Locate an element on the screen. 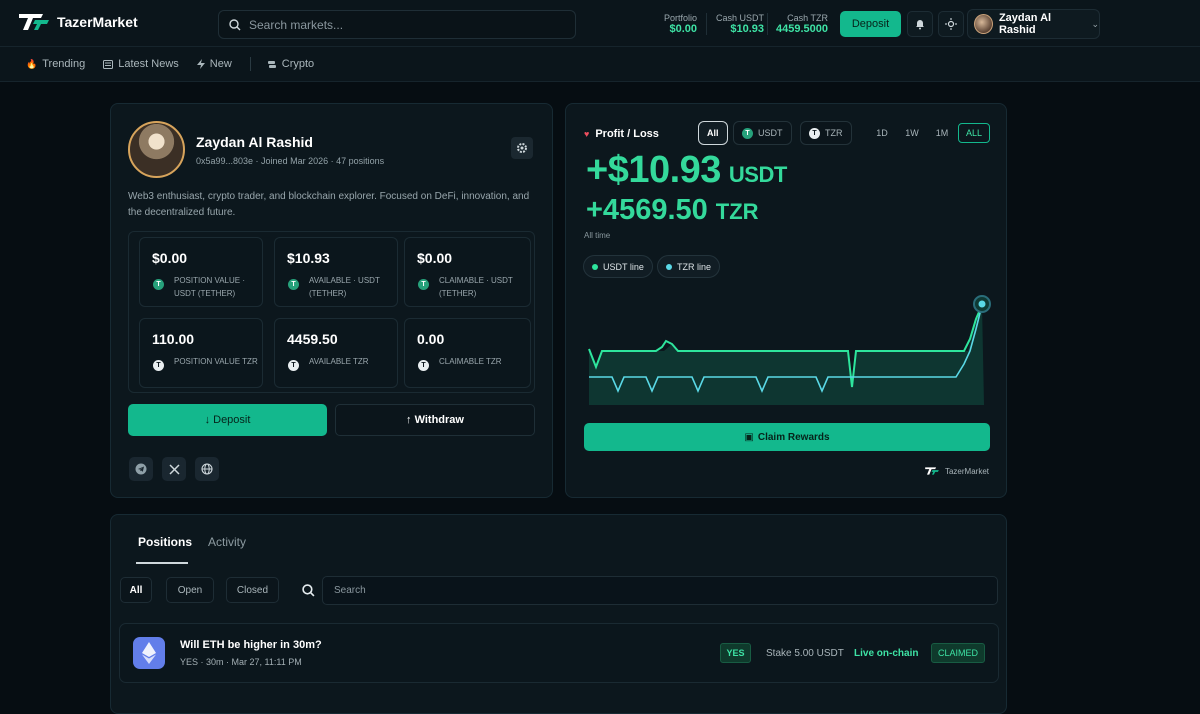  position-status: Live on-chain is located at coordinates (886, 653).